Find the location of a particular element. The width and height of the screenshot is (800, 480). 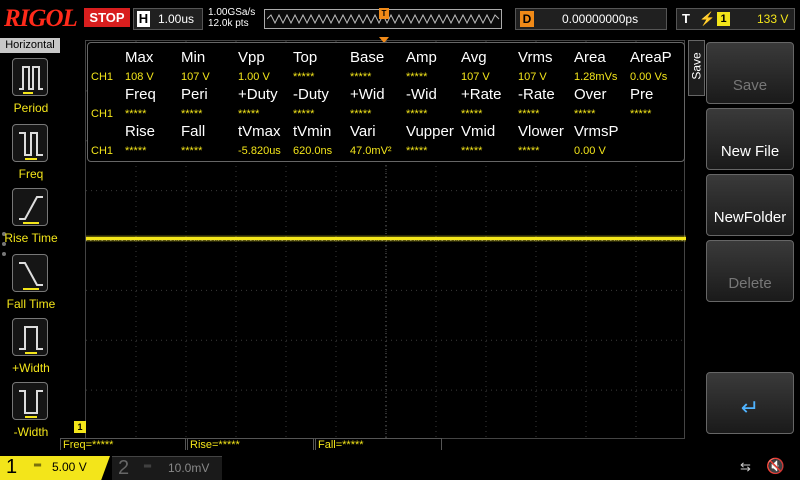

menu-item-period: Period is located at coordinates (30, 89).